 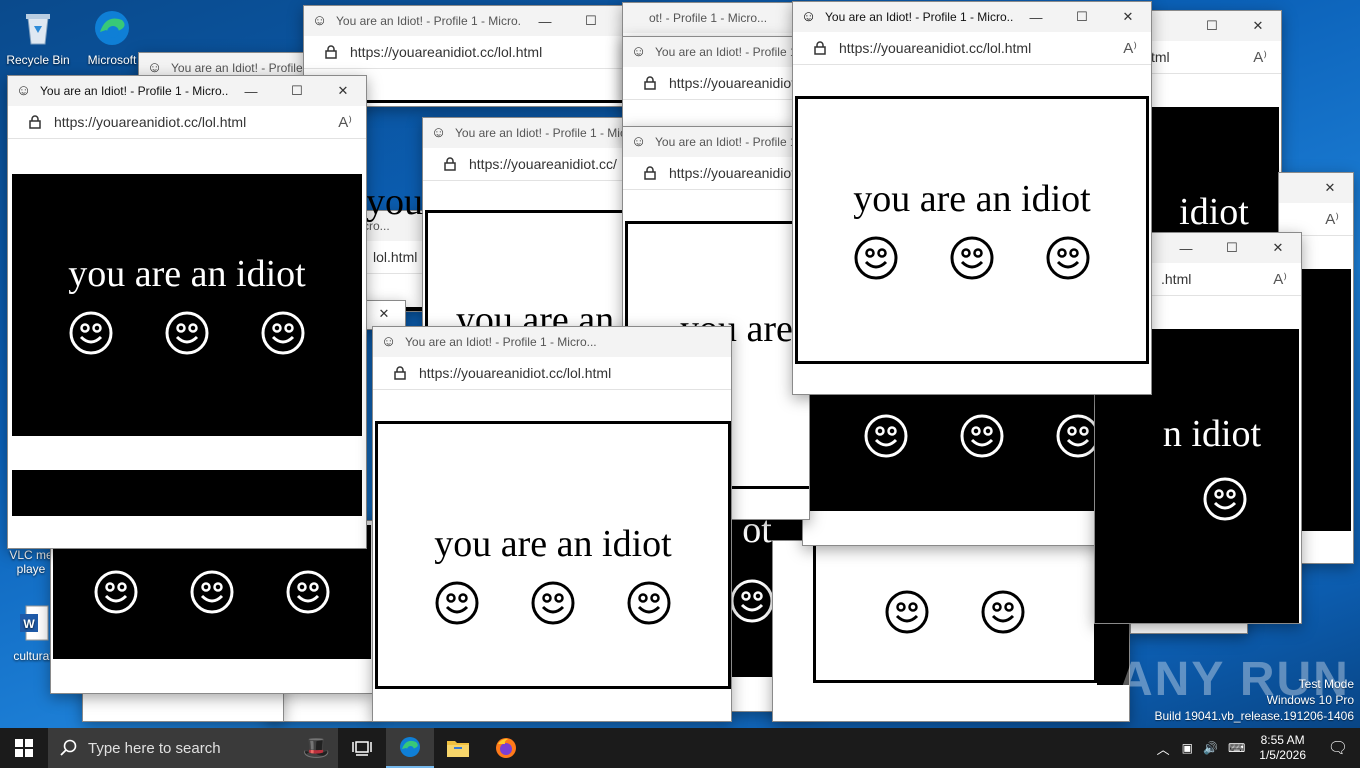 I want to click on address-bar: https://youareanidiot.cc/, so click(x=528, y=164).